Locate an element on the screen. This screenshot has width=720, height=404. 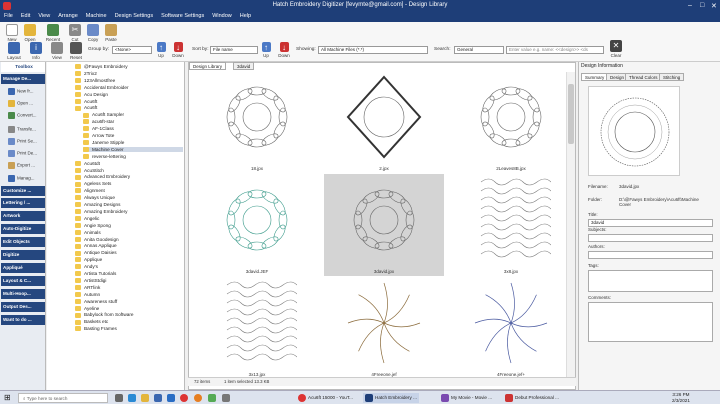
tree-folder: Acu Design is located at coordinates (91, 94).